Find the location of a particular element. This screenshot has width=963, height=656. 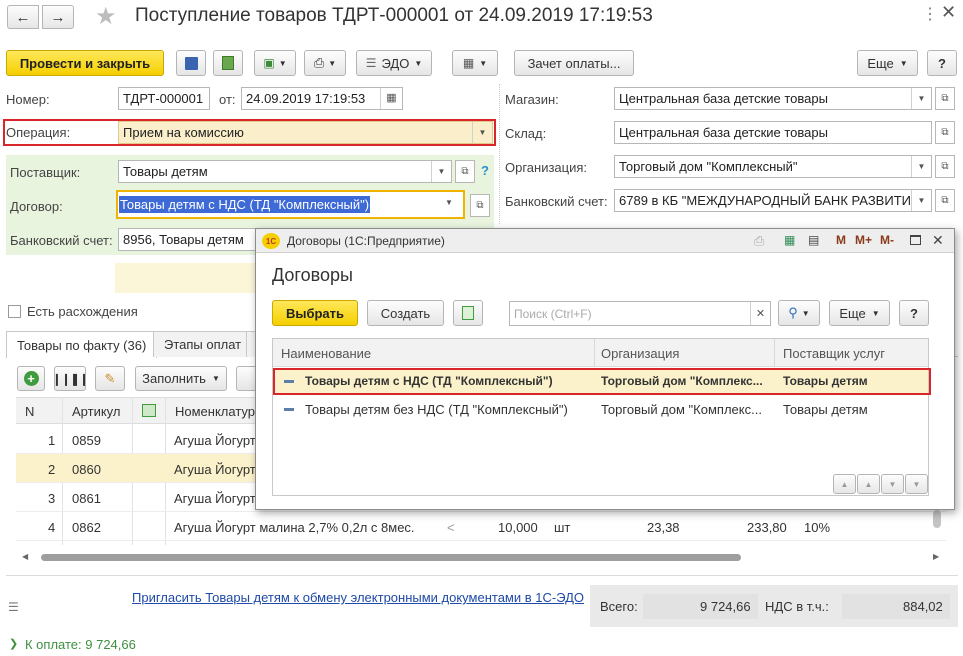

edit-button: ✎ is located at coordinates (110, 378).